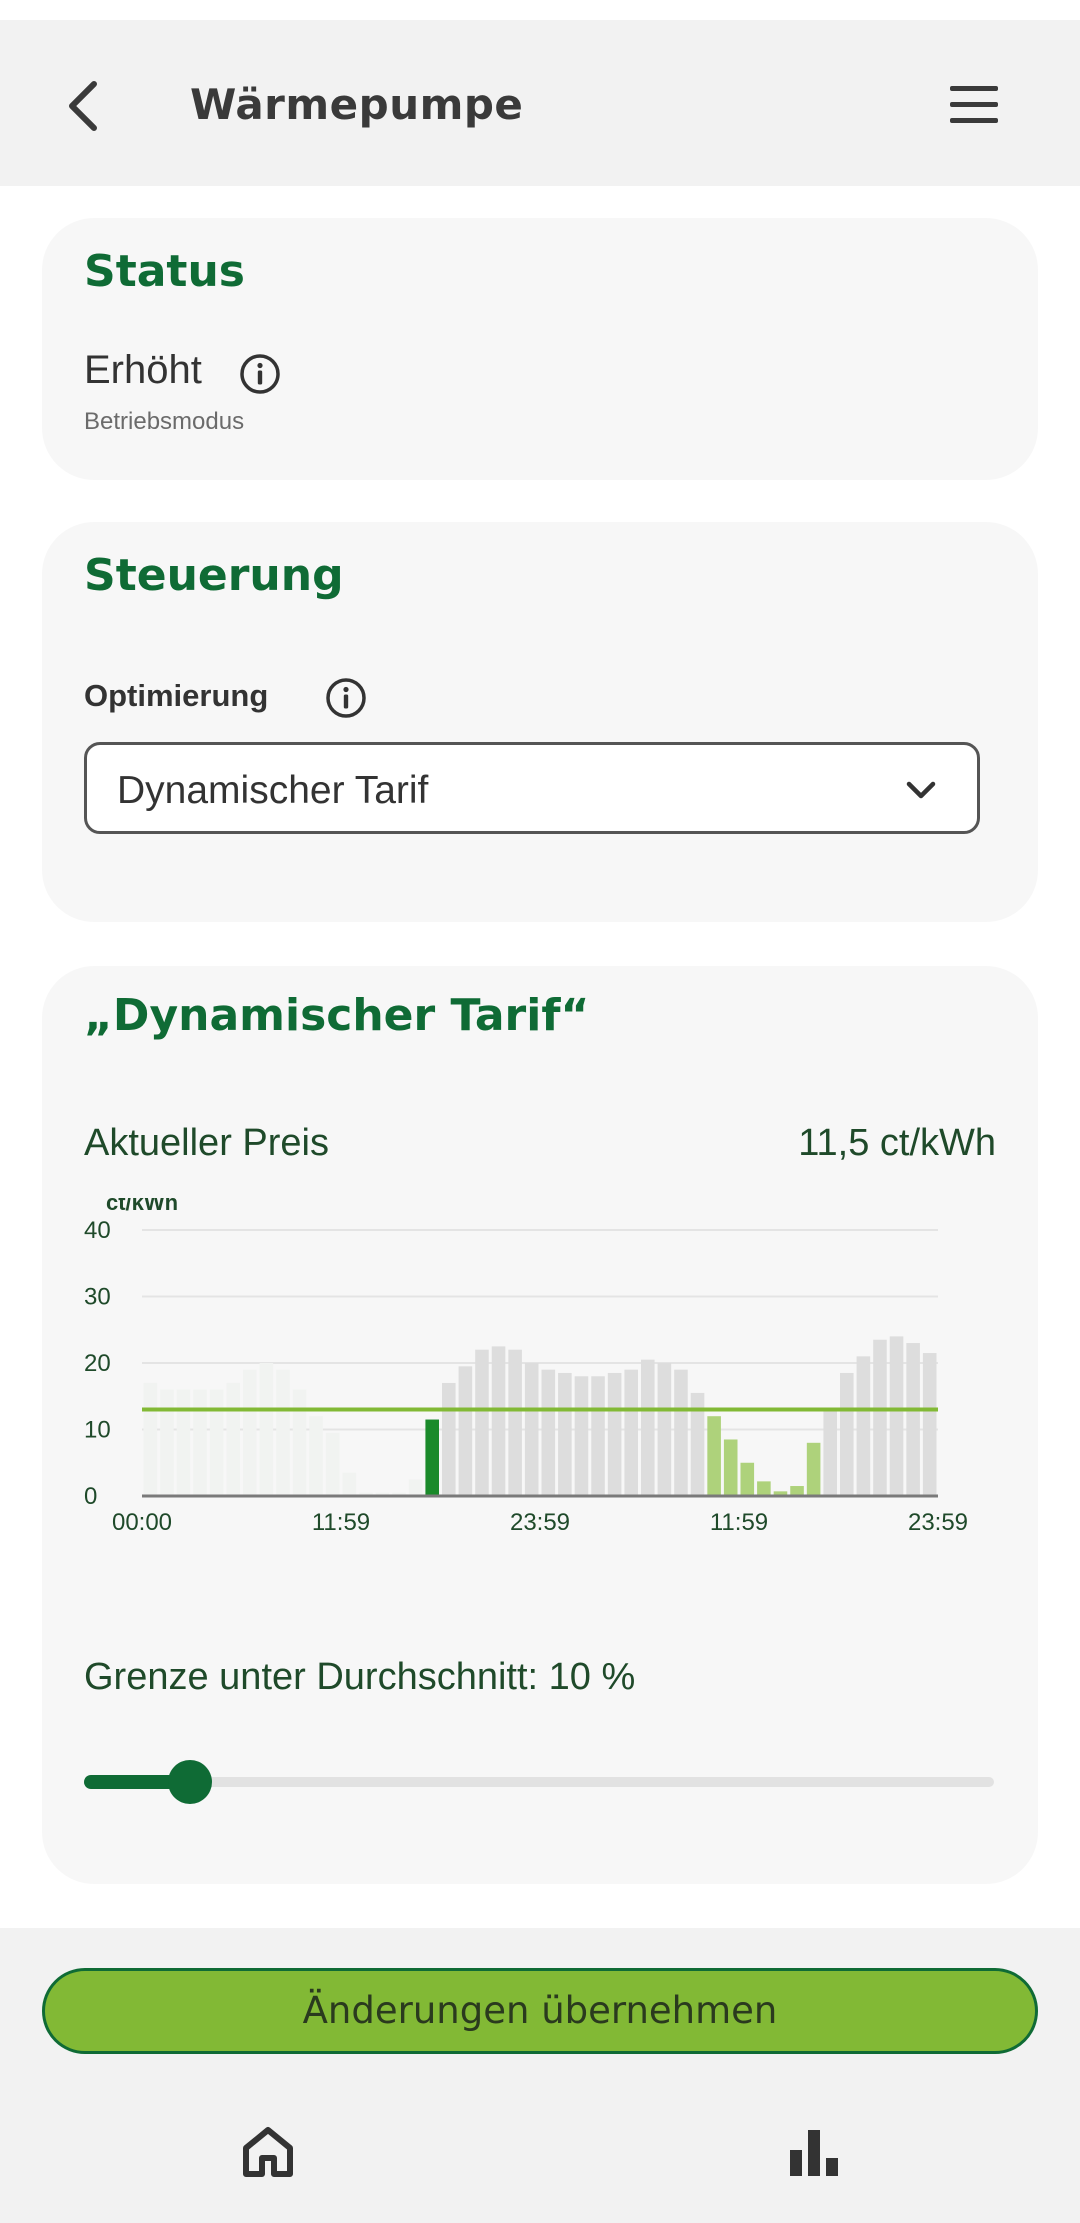 This screenshot has height=2223, width=1080. I want to click on optimization-selected-value: Dynamischer Tarif, so click(273, 790).